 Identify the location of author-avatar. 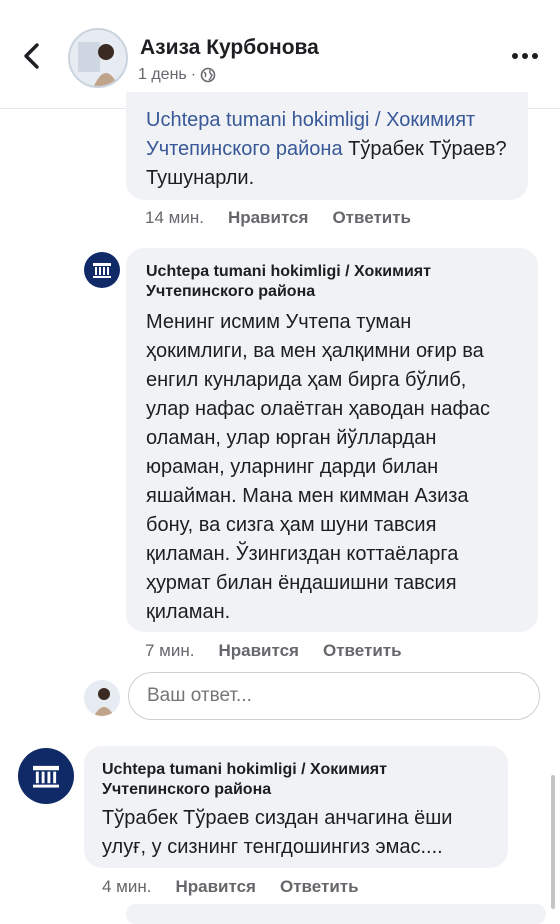
(98, 58).